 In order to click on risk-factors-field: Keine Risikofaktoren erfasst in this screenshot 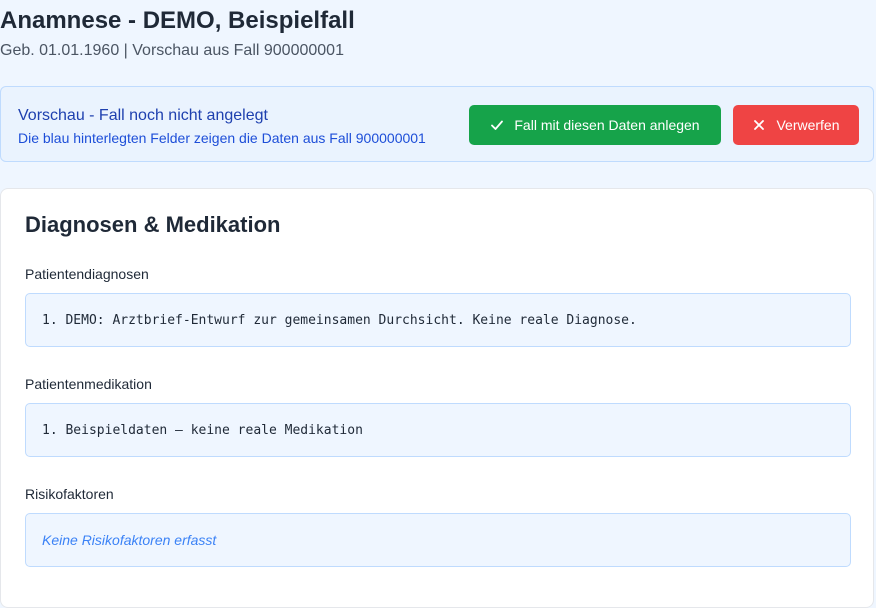, I will do `click(438, 540)`.